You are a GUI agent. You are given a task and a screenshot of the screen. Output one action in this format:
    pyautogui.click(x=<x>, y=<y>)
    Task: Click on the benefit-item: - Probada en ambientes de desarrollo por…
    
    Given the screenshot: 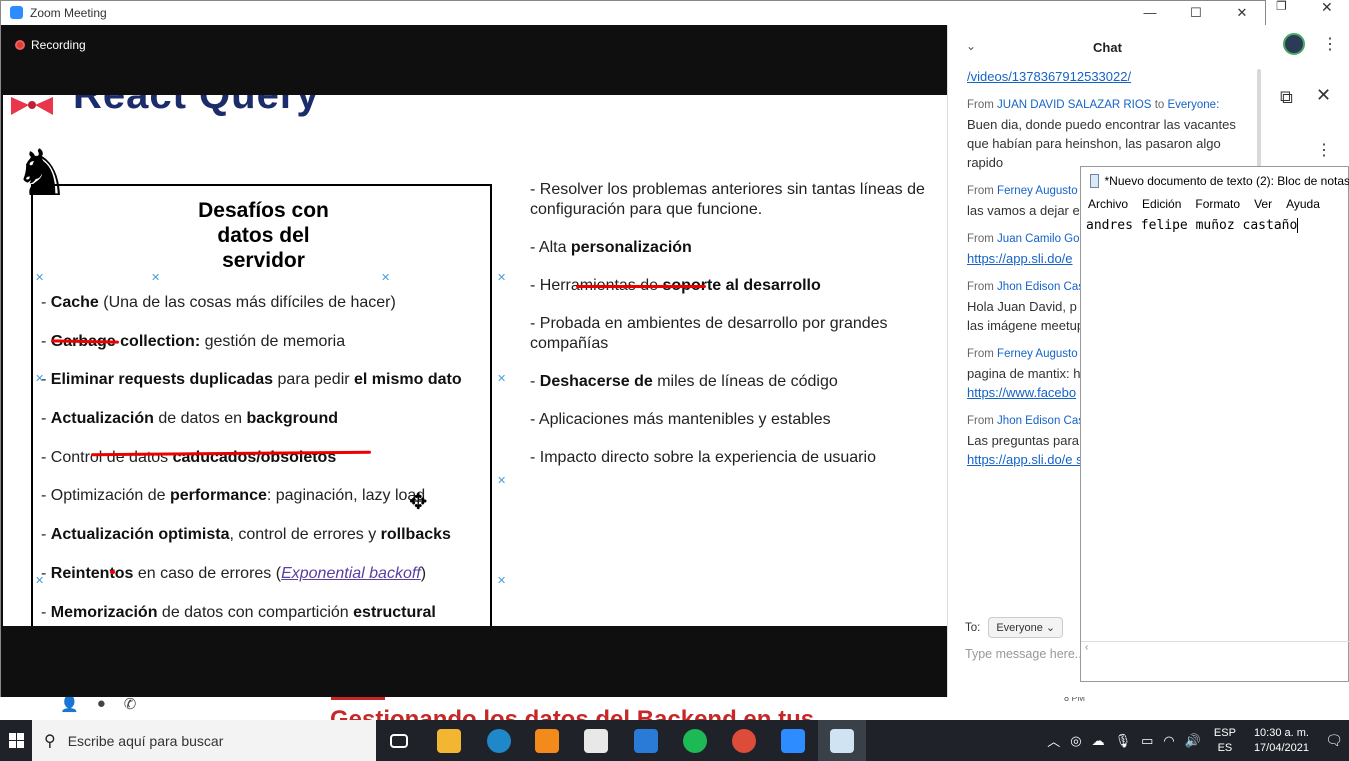 What is the action you would take?
    pyautogui.click(x=738, y=334)
    